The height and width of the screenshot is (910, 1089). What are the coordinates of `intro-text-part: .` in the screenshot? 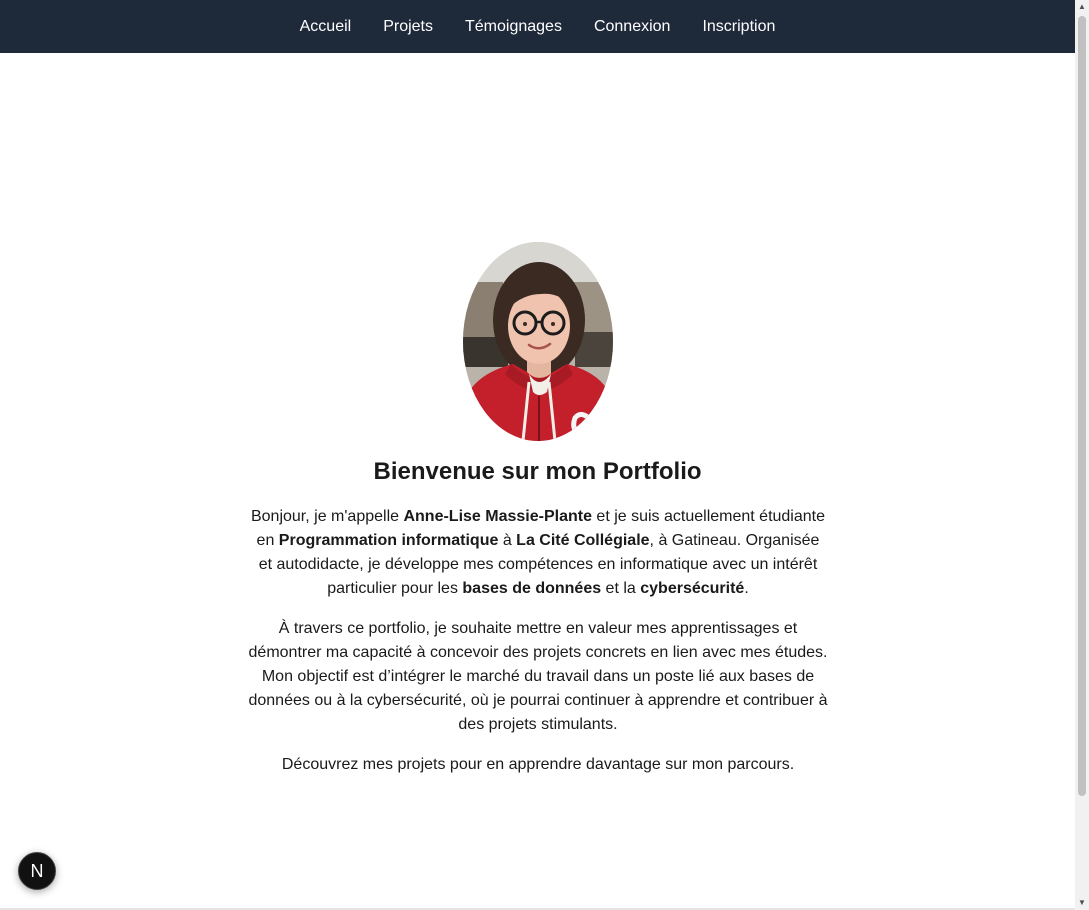 It's located at (746, 588).